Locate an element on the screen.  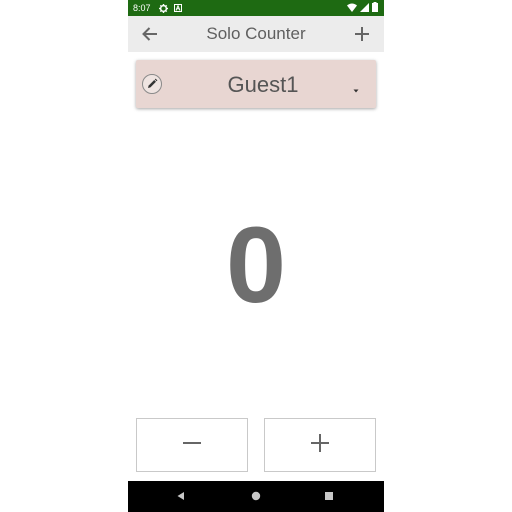
settings-icon is located at coordinates (163, 8).